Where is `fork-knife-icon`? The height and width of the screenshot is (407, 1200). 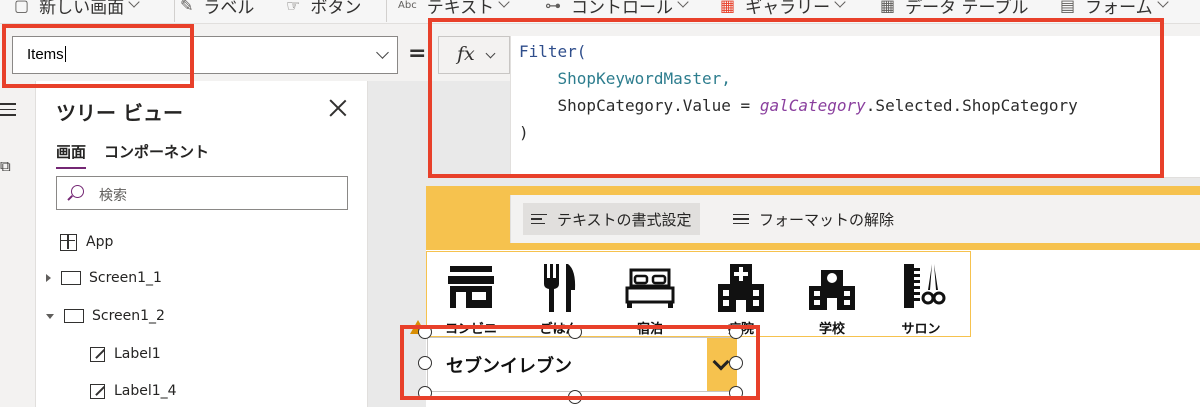
fork-knife-icon is located at coordinates (560, 288).